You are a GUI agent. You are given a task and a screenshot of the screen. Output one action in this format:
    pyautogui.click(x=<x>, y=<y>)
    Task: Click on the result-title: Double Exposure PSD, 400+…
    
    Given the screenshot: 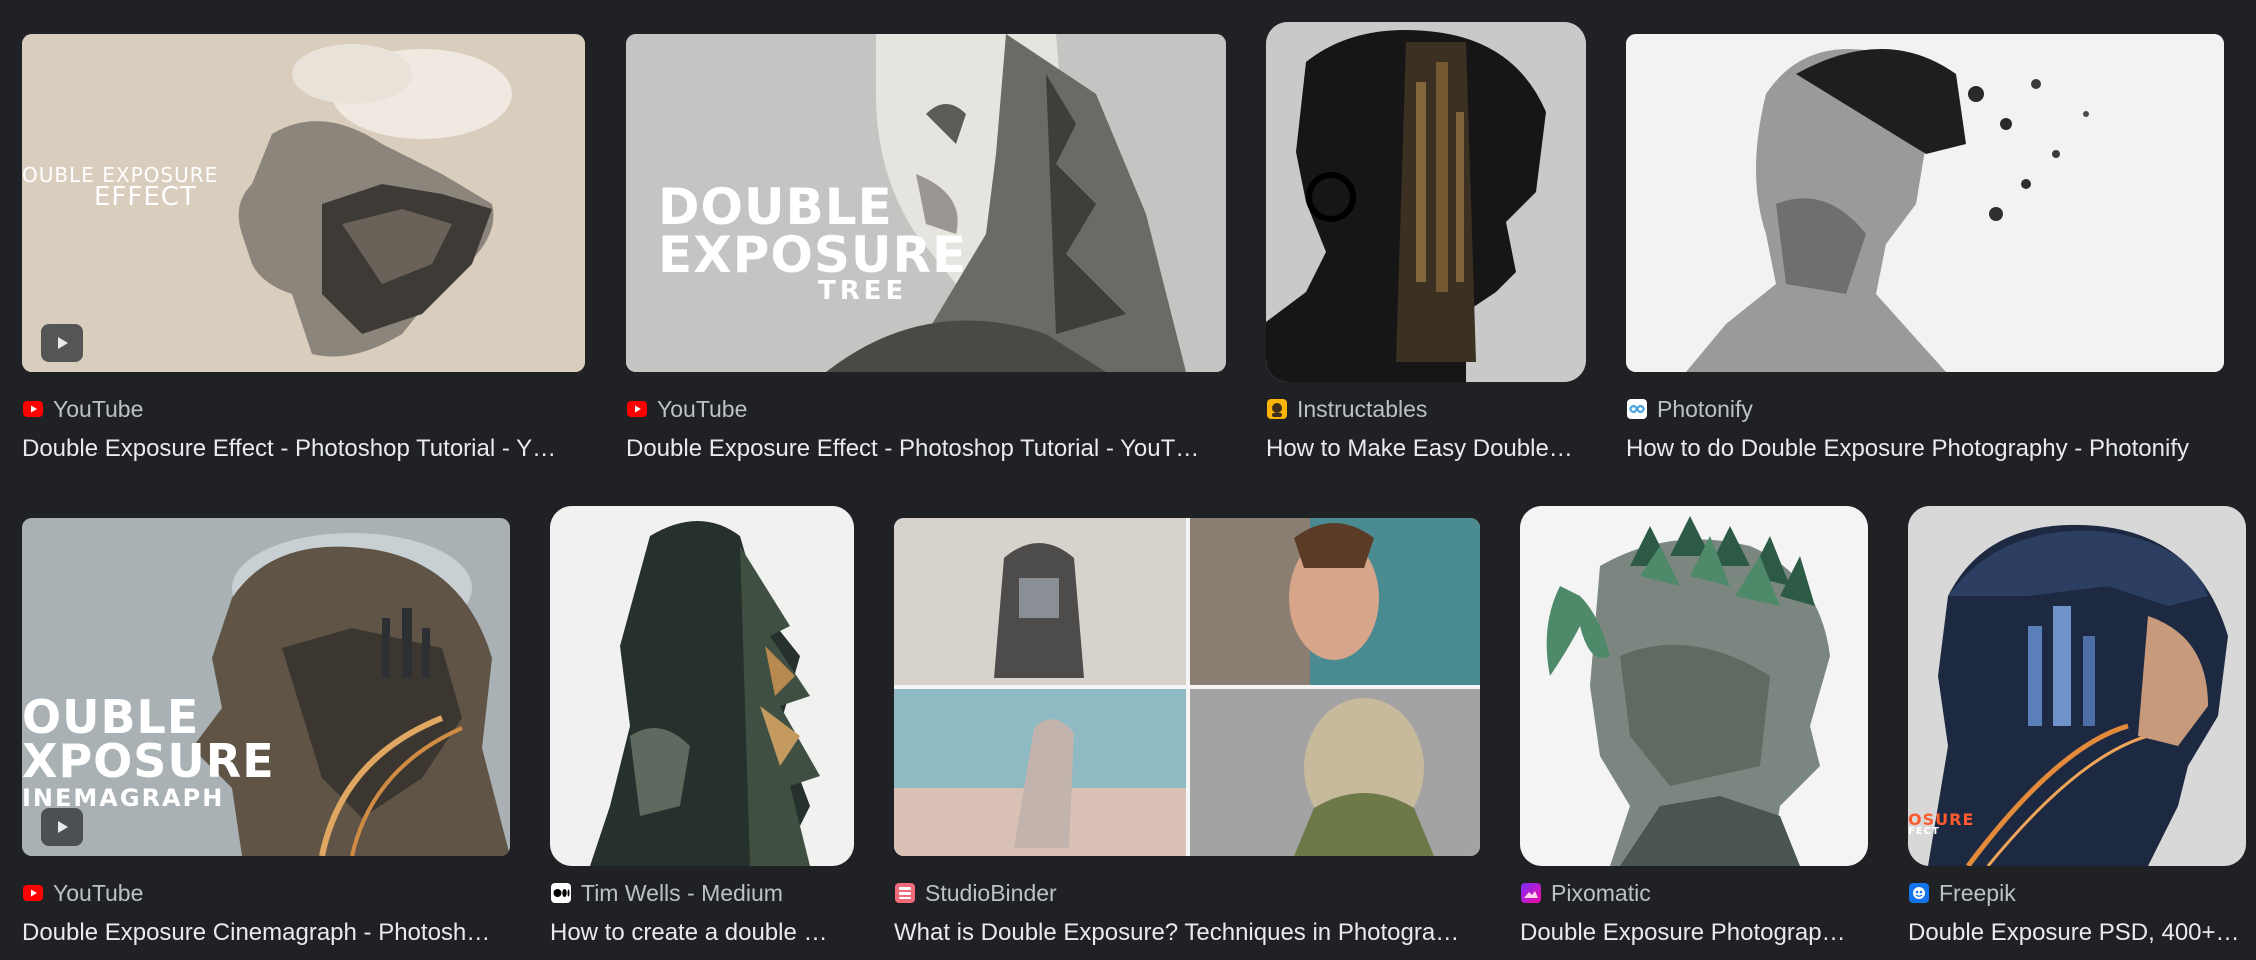 What is the action you would take?
    pyautogui.click(x=2077, y=933)
    